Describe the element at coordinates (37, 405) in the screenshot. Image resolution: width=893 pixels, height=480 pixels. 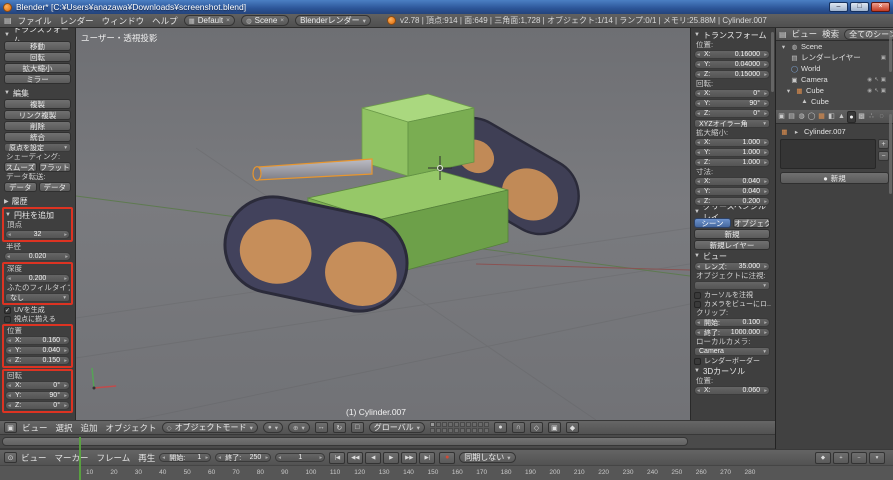
I see `rotation-z-field: Z:0°` at that location.